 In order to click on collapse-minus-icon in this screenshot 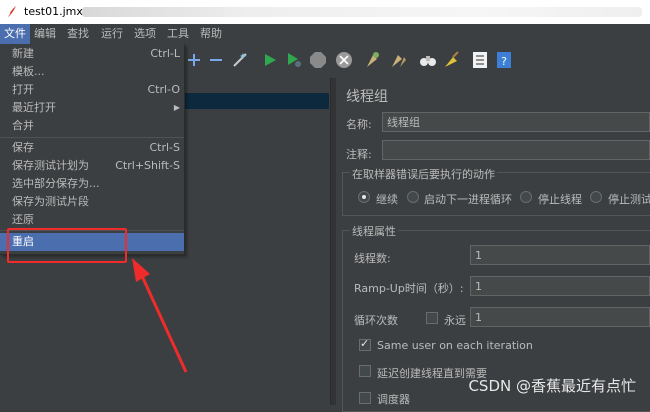, I will do `click(216, 60)`.